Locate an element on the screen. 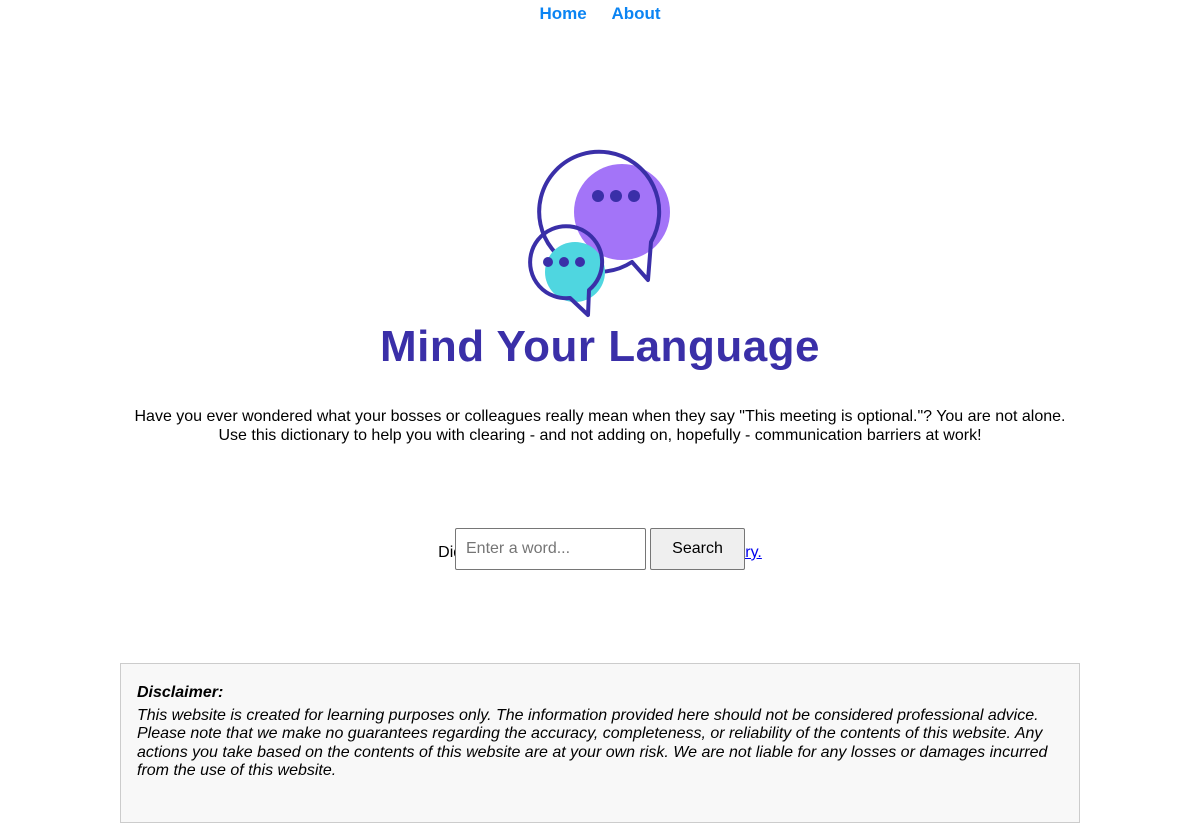 This screenshot has height=823, width=1200. search-form: Search is located at coordinates (600, 549).